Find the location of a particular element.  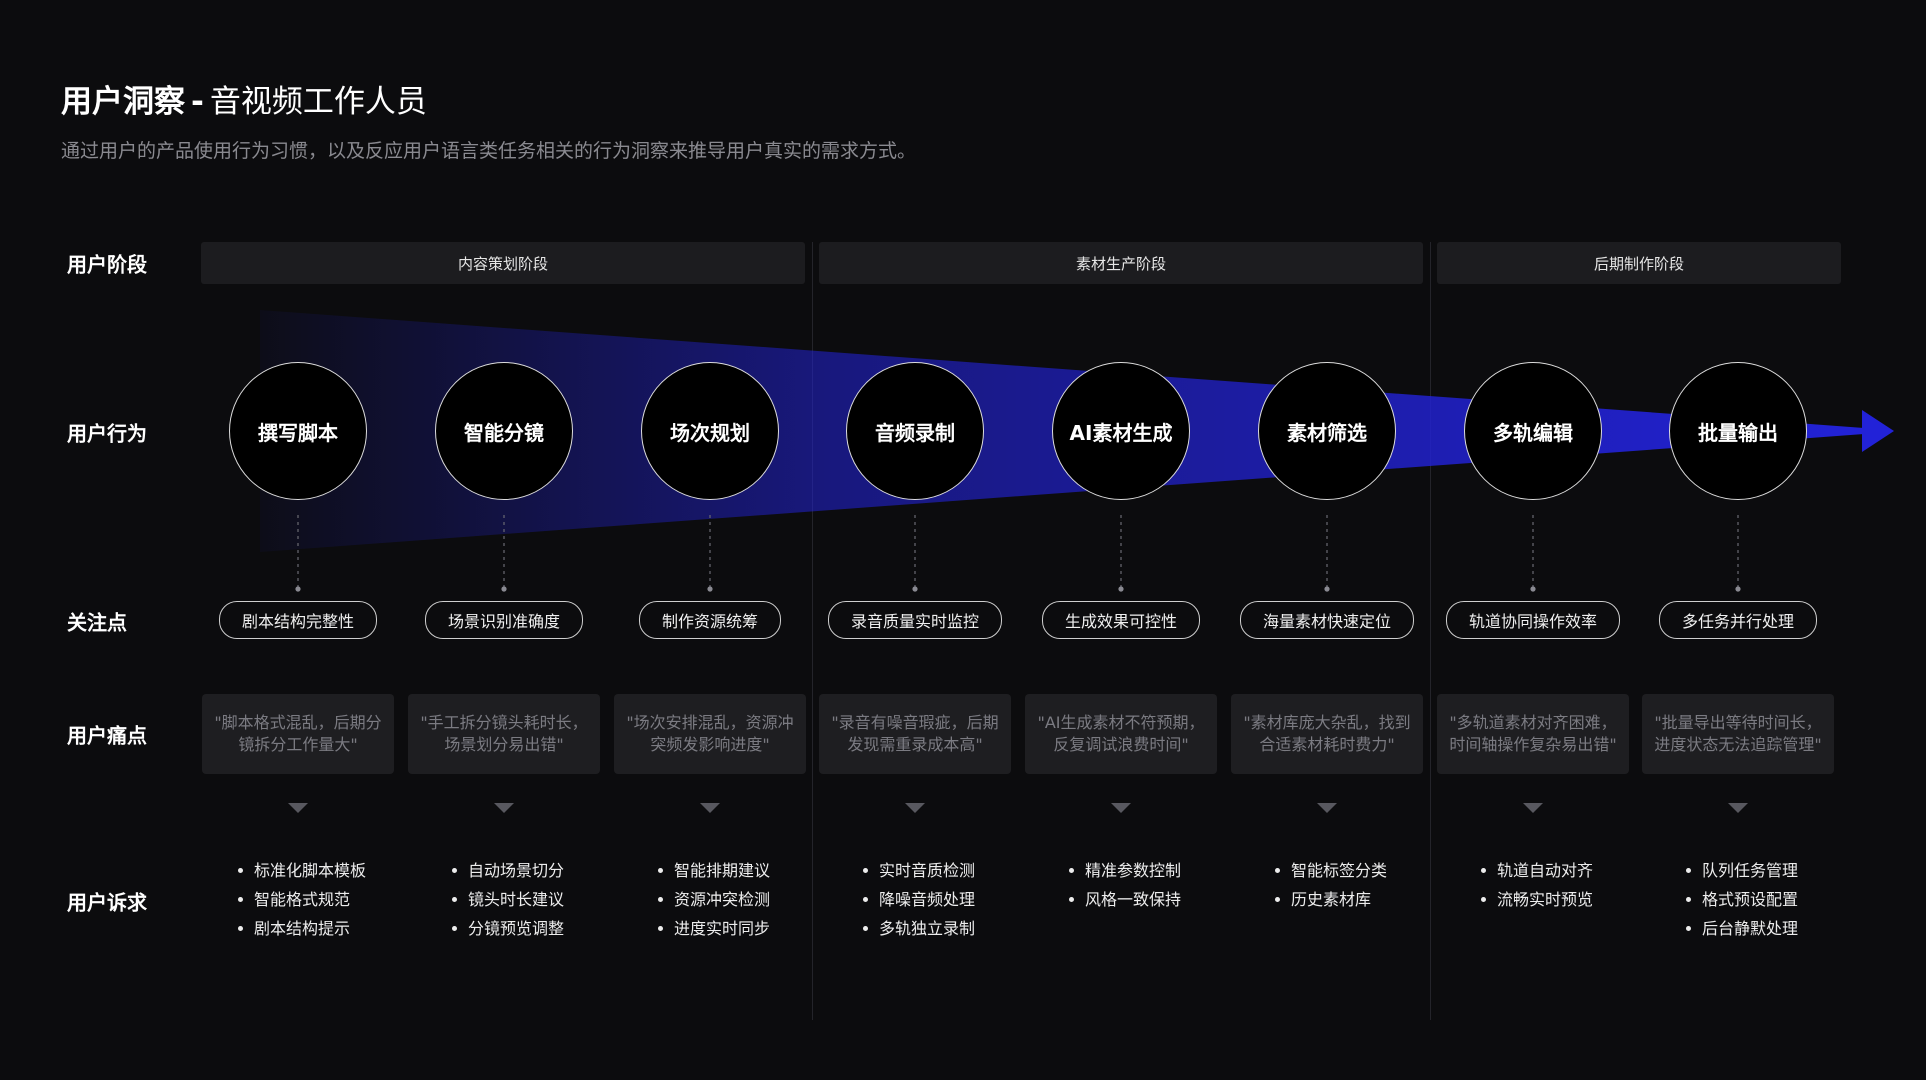

need-item: 后台静默处理 is located at coordinates (1741, 928).